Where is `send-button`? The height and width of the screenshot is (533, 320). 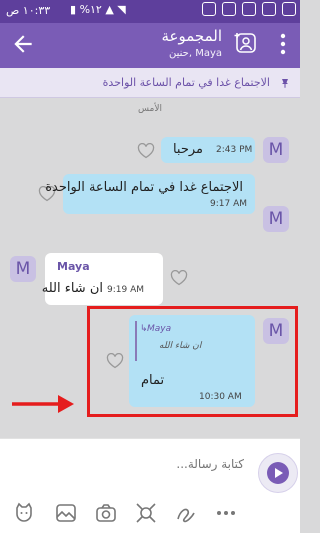
send-button is located at coordinates (278, 473).